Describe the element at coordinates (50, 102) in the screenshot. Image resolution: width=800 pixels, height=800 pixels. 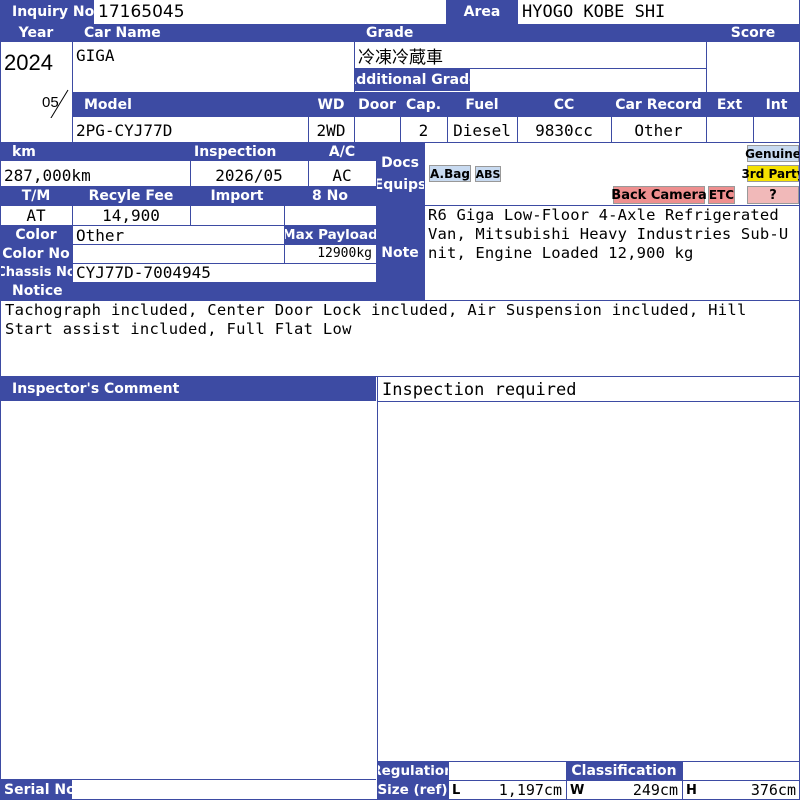
I see `month-value: 05` at that location.